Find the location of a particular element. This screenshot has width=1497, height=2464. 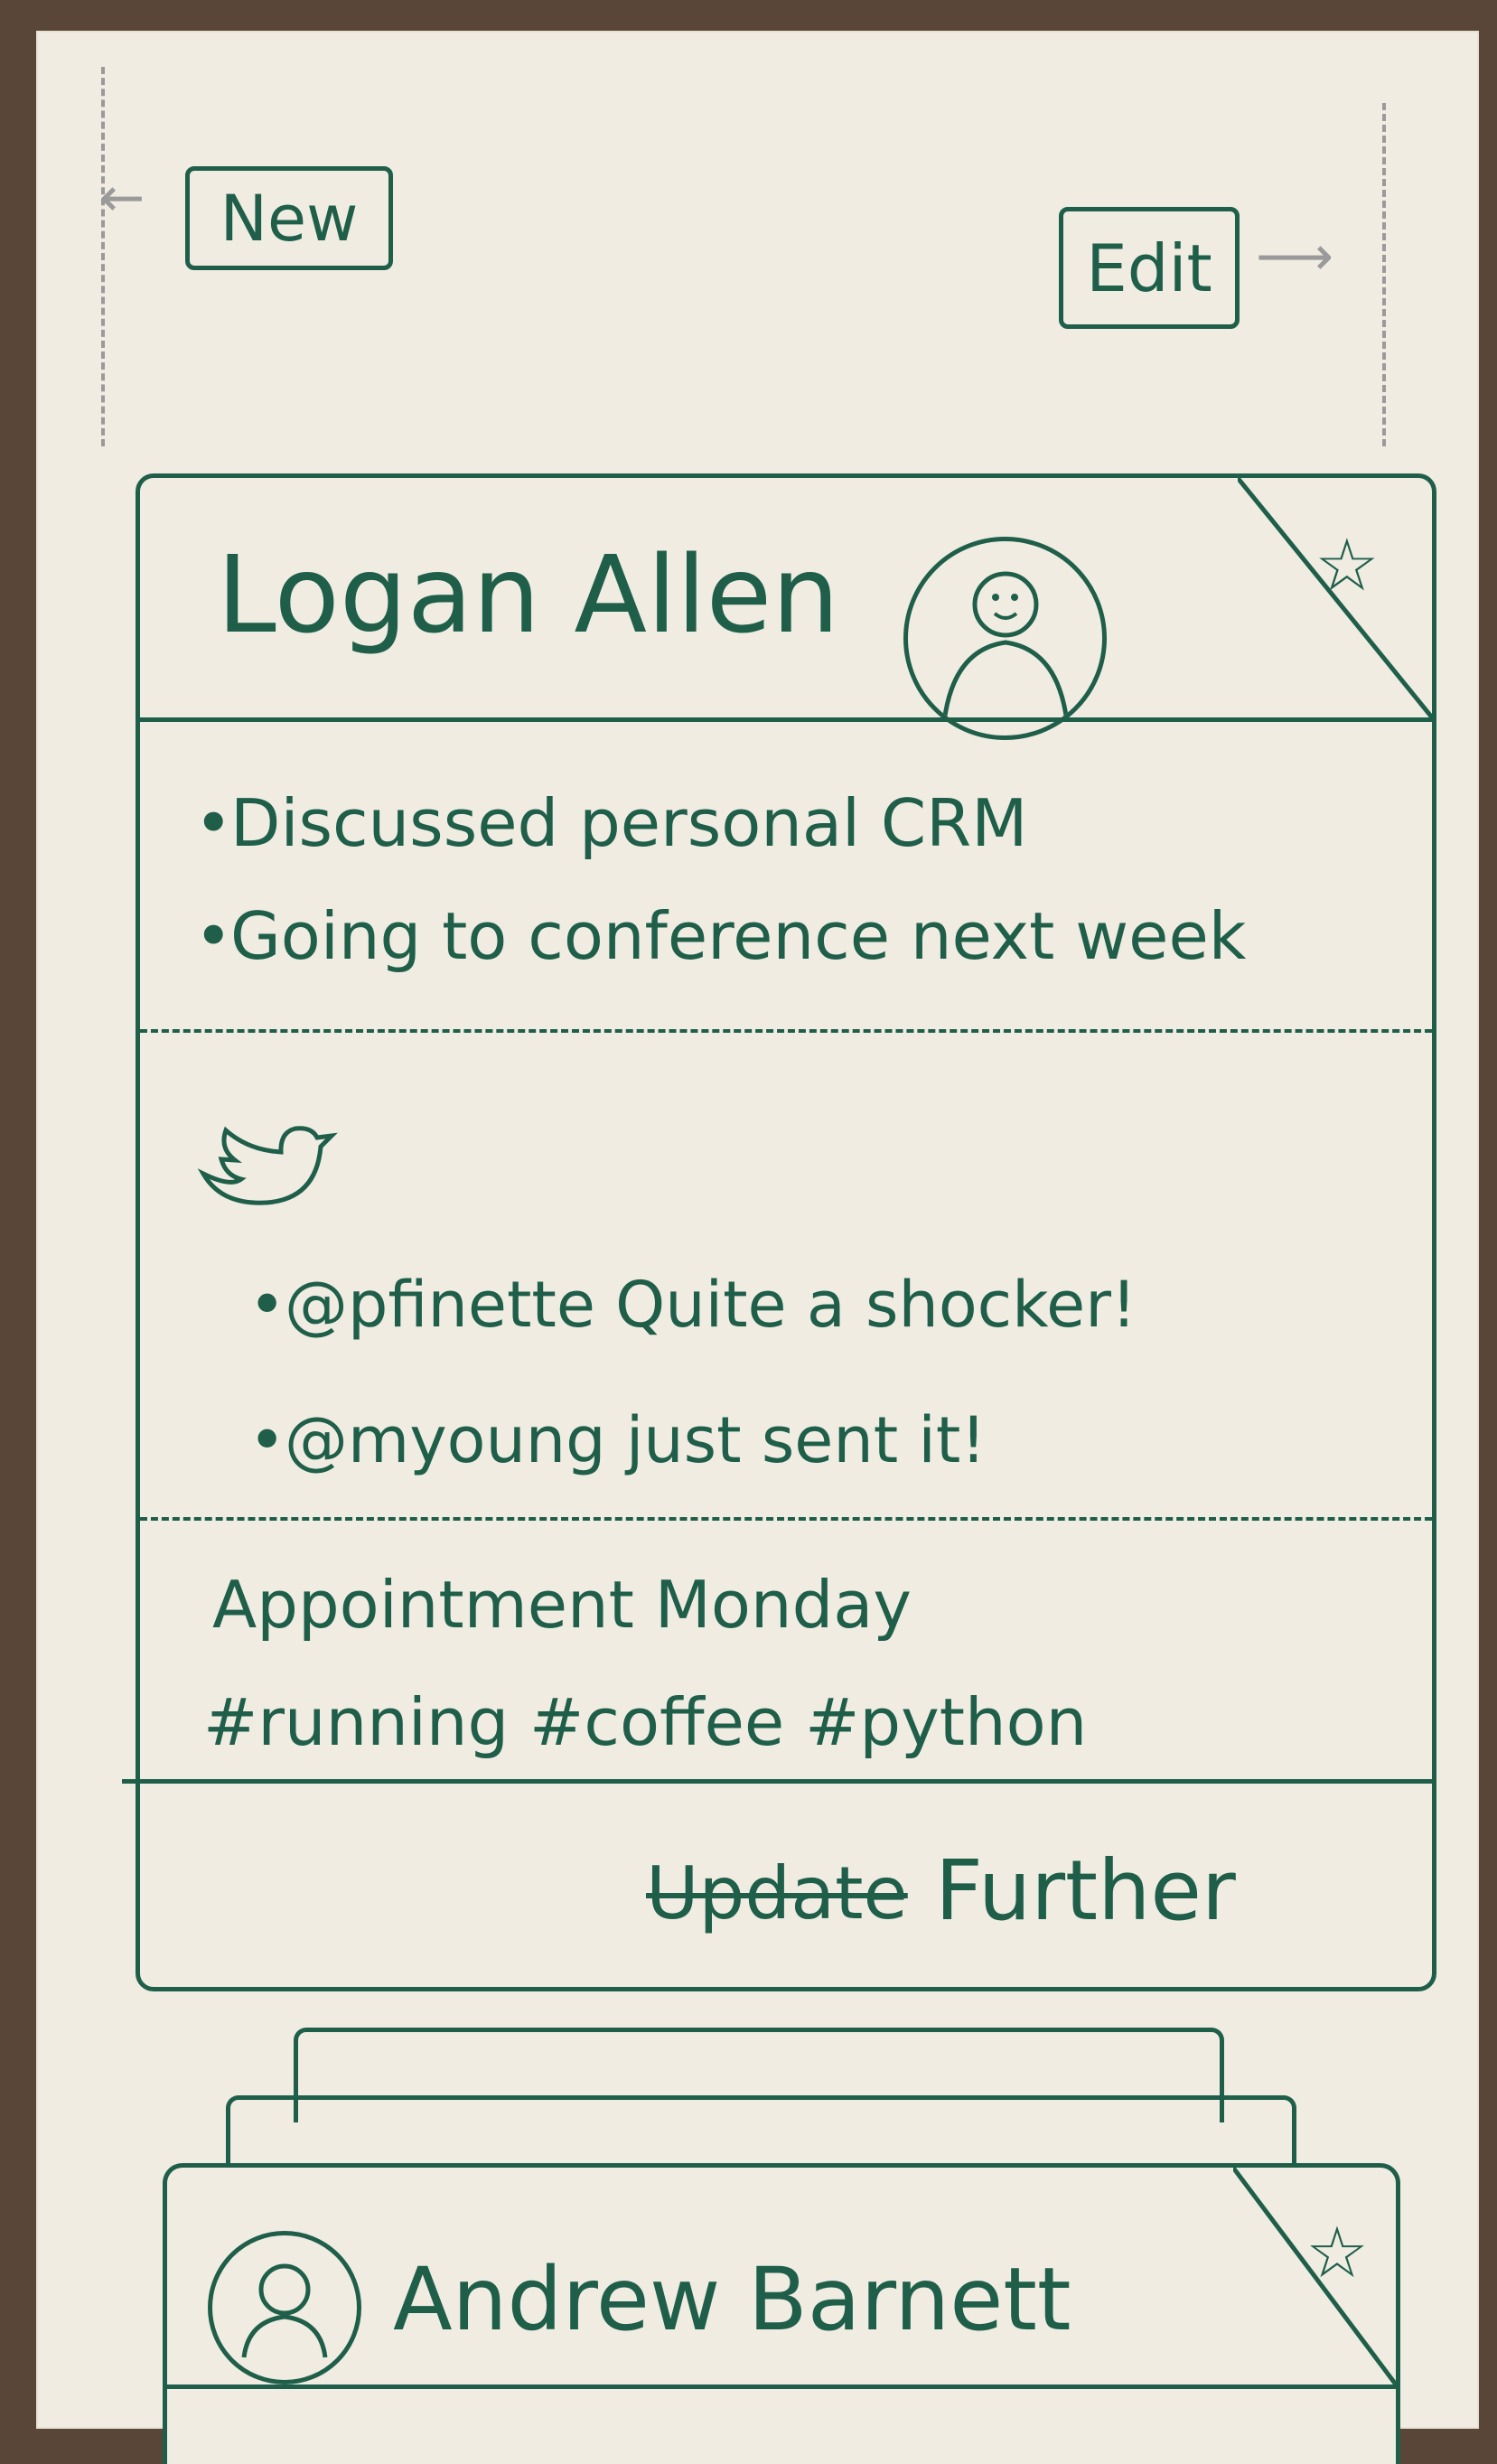

list-item: •Discussed personal CRM is located at coordinates (611, 823).